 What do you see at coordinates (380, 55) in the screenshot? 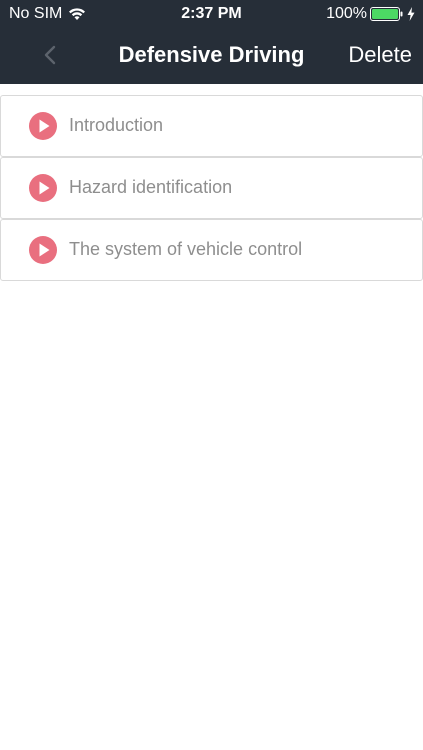
I see `delete-button: Delete` at bounding box center [380, 55].